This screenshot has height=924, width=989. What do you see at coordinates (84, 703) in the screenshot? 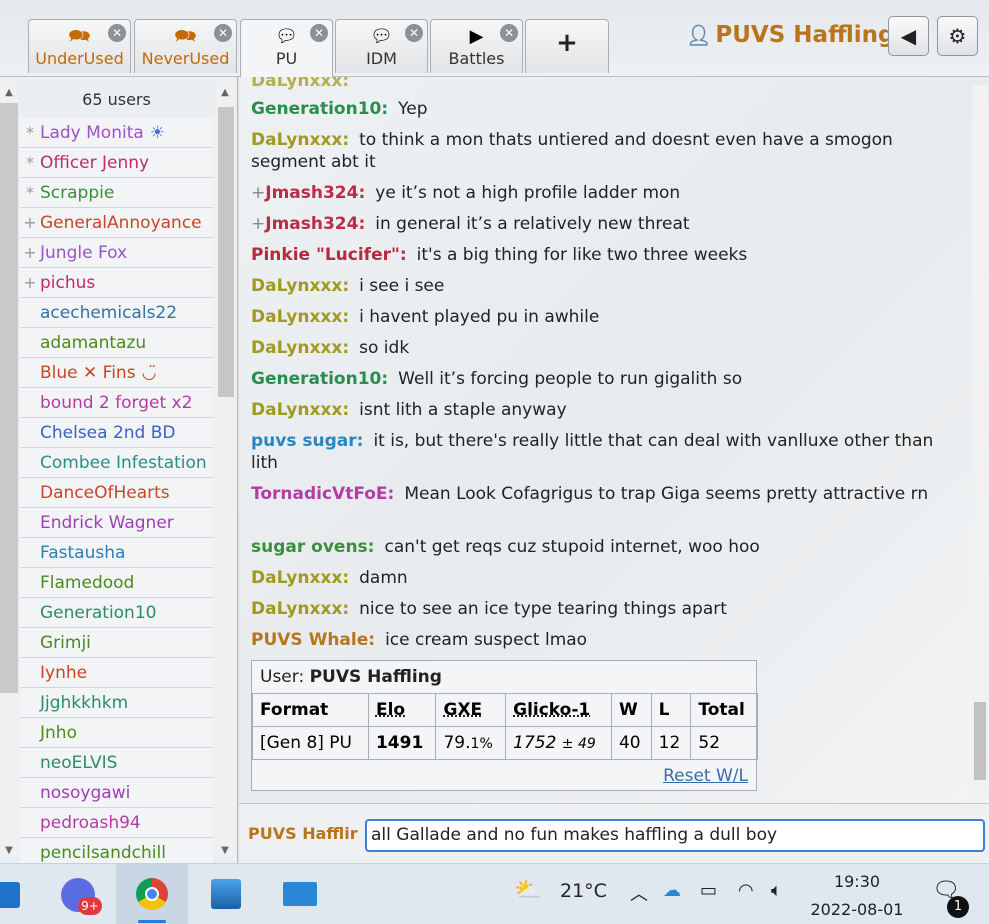
I see `user-name: Jjghkkhkm` at bounding box center [84, 703].